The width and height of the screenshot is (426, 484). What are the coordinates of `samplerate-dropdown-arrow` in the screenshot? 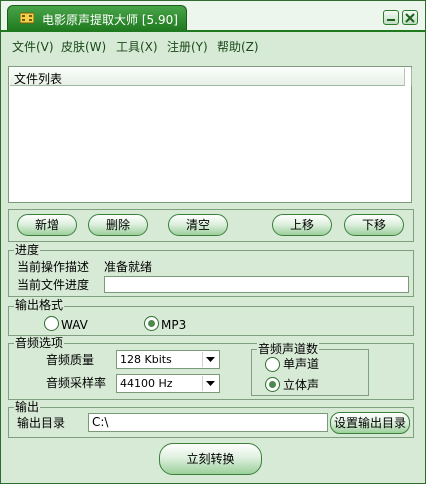 It's located at (210, 383).